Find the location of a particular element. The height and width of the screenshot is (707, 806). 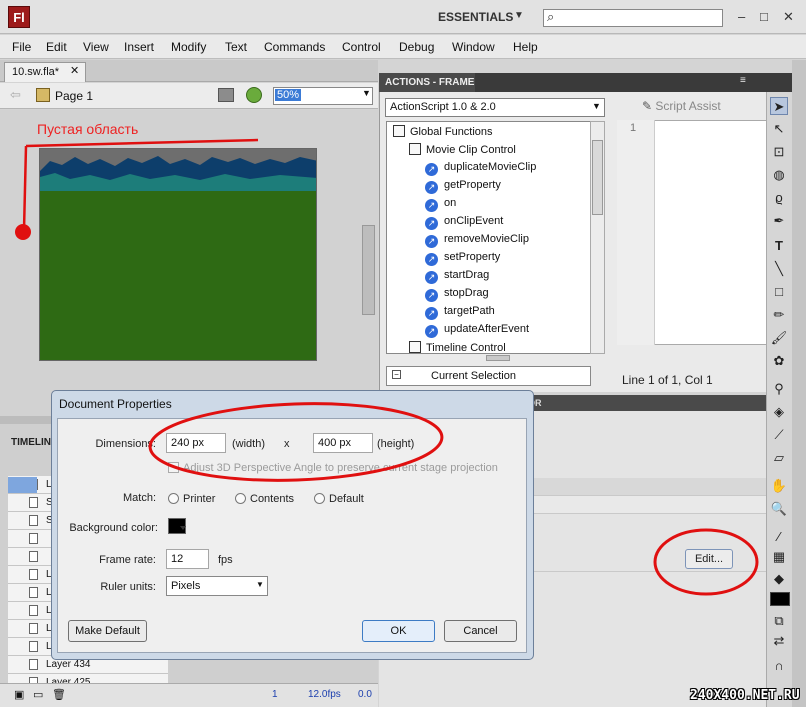

pencil-tool-icon: ✏ is located at coordinates (779, 315).